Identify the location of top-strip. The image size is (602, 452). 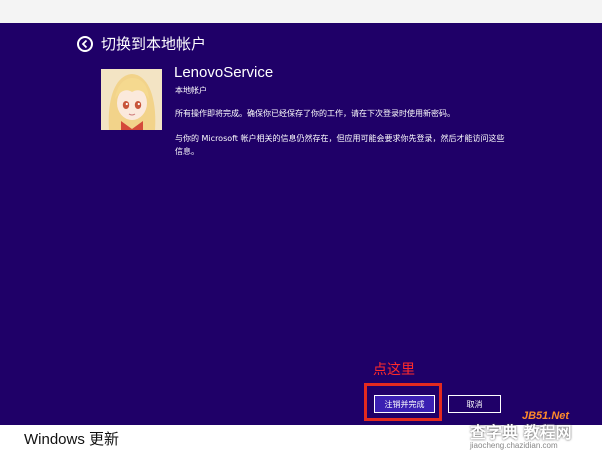
(301, 11).